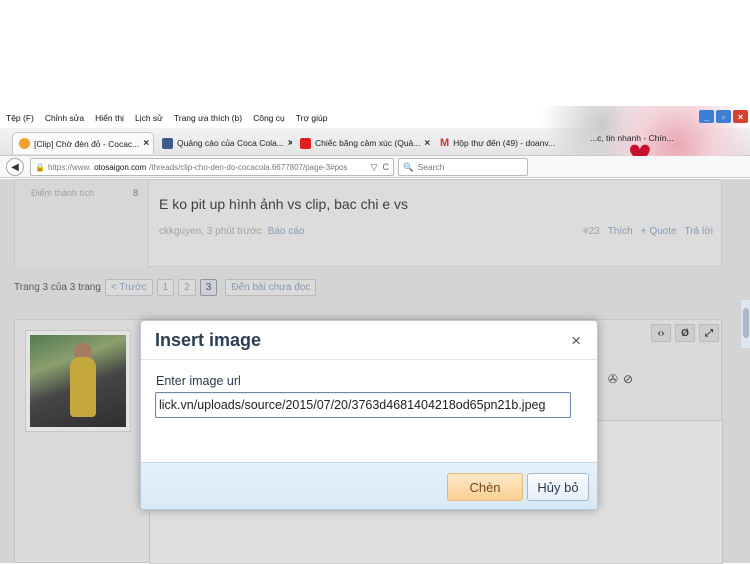 This screenshot has height=564, width=750. What do you see at coordinates (558, 487) in the screenshot?
I see `cancel-button: Hủy bỏ` at bounding box center [558, 487].